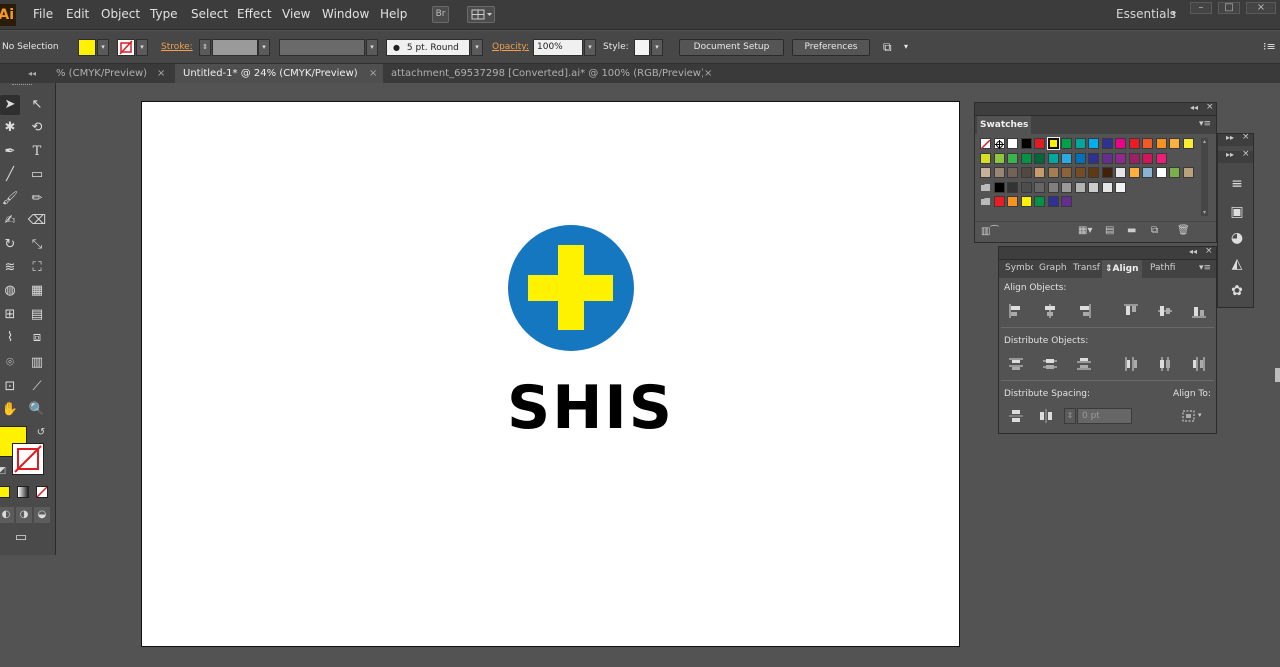  Describe the element at coordinates (1085, 230) in the screenshot. I see `show-swatch-kinds-icon: ▦▾` at that location.